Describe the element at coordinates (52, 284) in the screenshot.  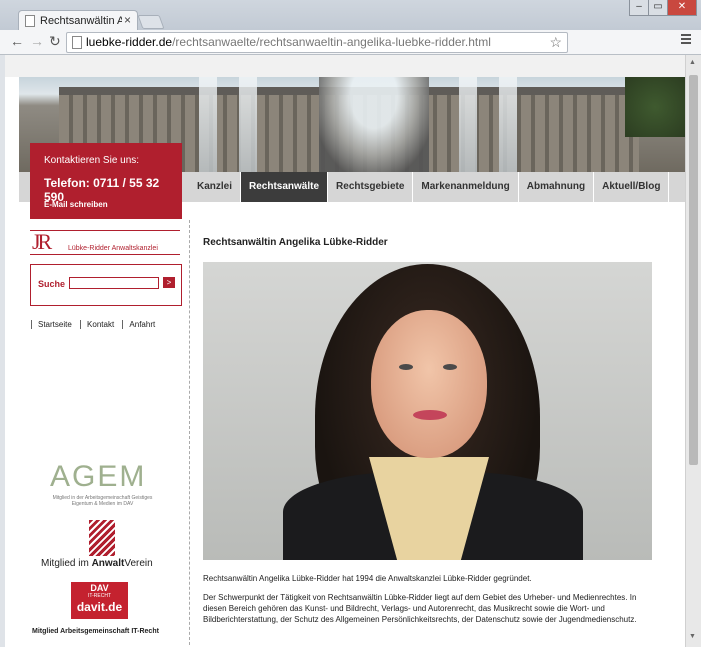
I see `search-label: Suche` at that location.